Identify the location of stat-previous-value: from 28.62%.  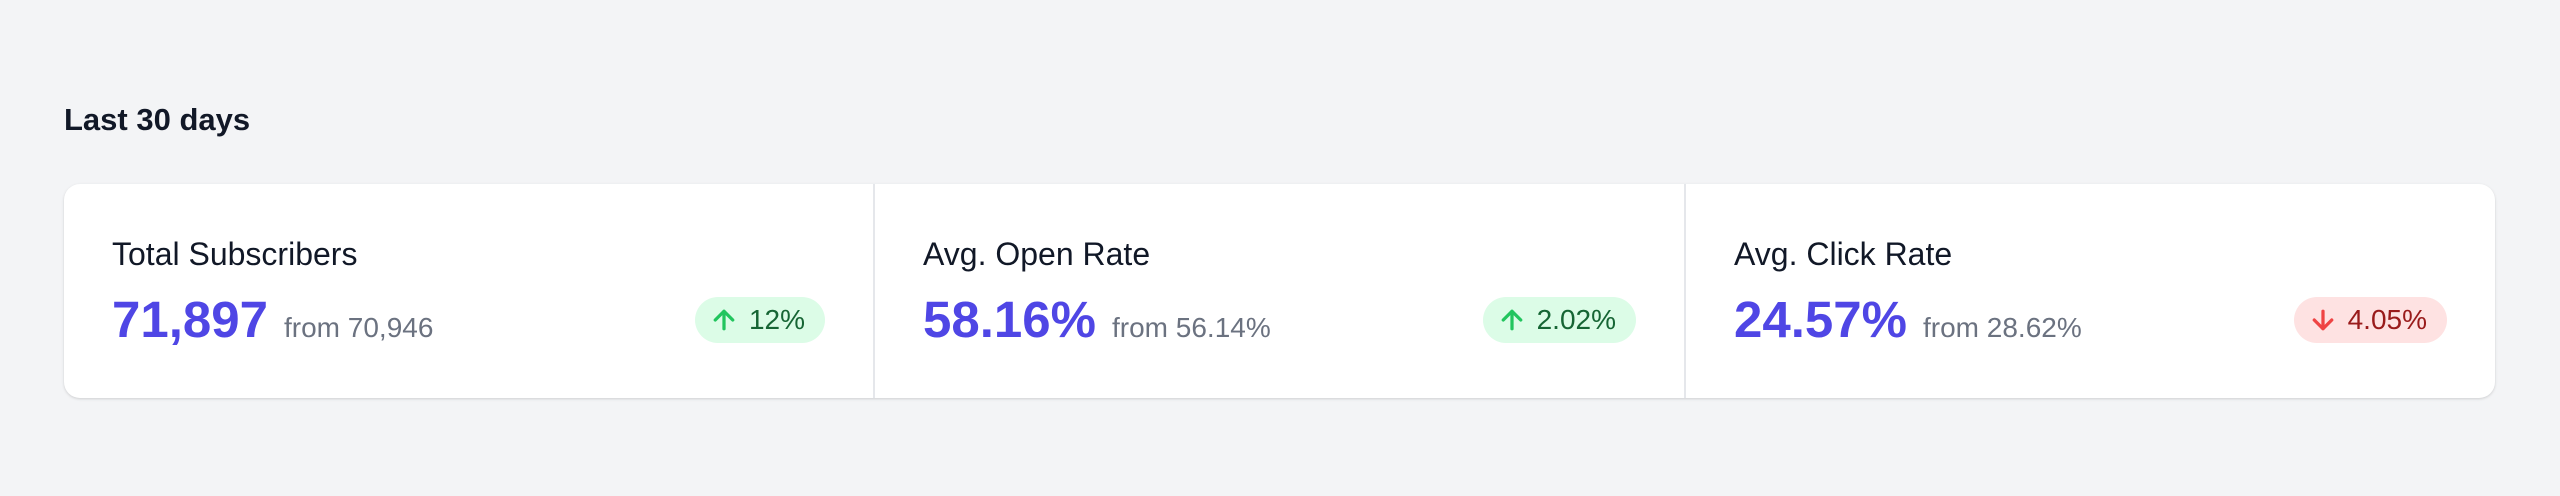
(2002, 327).